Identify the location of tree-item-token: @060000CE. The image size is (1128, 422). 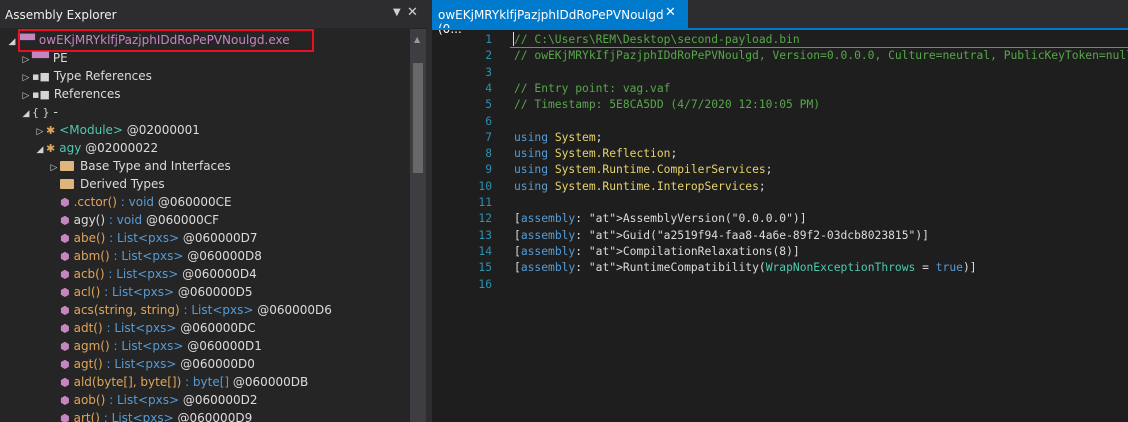
(193, 202).